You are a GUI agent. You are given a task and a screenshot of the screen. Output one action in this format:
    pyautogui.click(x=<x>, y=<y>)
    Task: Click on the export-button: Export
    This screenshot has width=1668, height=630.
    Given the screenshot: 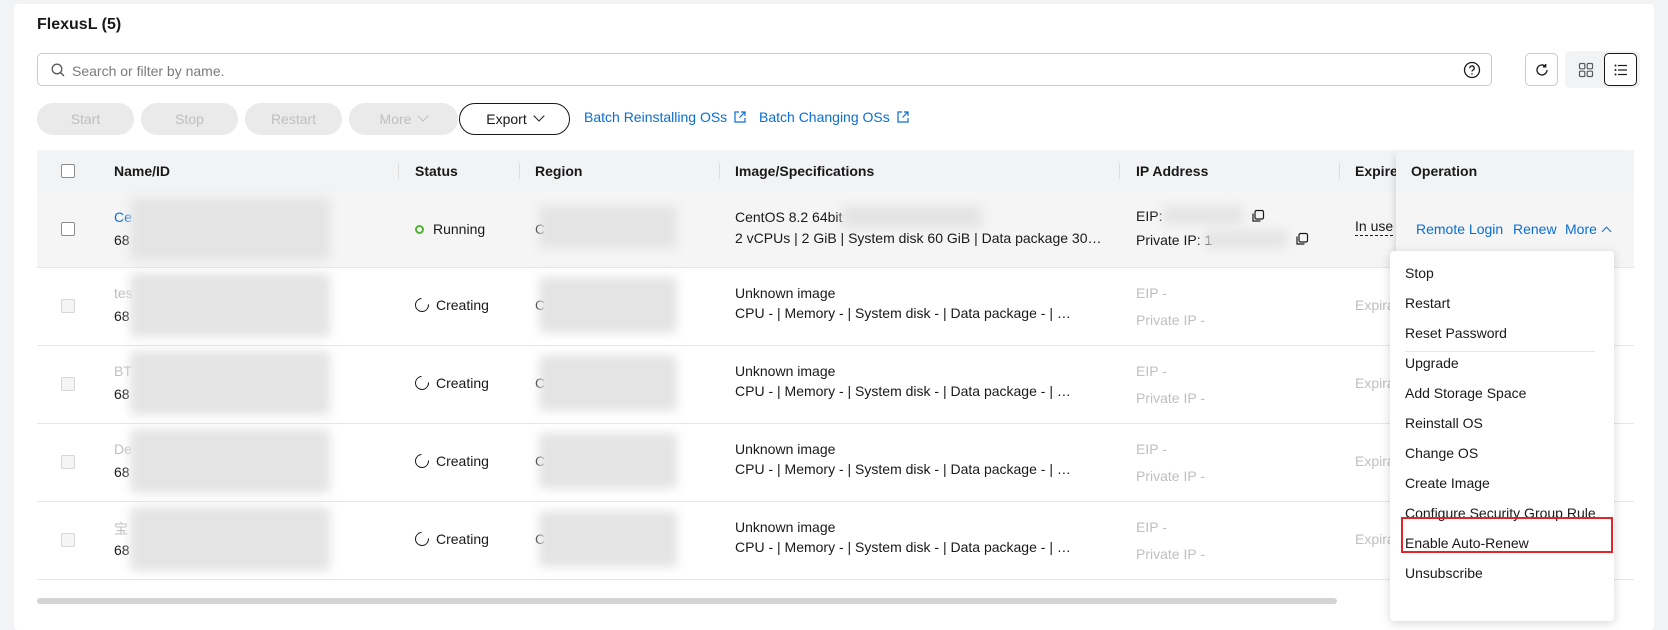 What is the action you would take?
    pyautogui.click(x=514, y=119)
    